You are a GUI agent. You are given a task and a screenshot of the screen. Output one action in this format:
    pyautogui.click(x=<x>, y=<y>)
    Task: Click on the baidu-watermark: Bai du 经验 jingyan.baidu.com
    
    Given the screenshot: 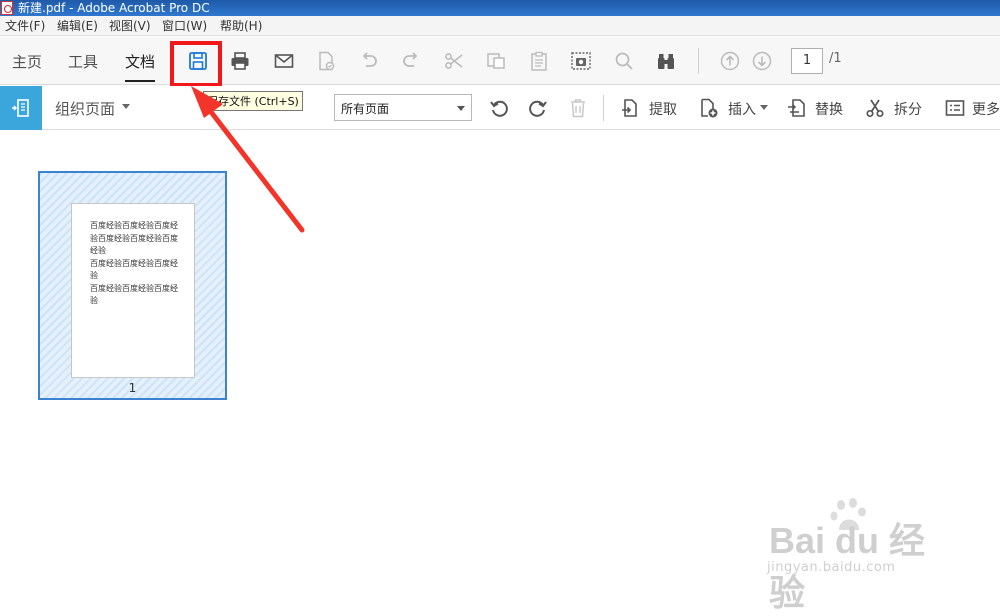 What is the action you would take?
    pyautogui.click(x=860, y=555)
    